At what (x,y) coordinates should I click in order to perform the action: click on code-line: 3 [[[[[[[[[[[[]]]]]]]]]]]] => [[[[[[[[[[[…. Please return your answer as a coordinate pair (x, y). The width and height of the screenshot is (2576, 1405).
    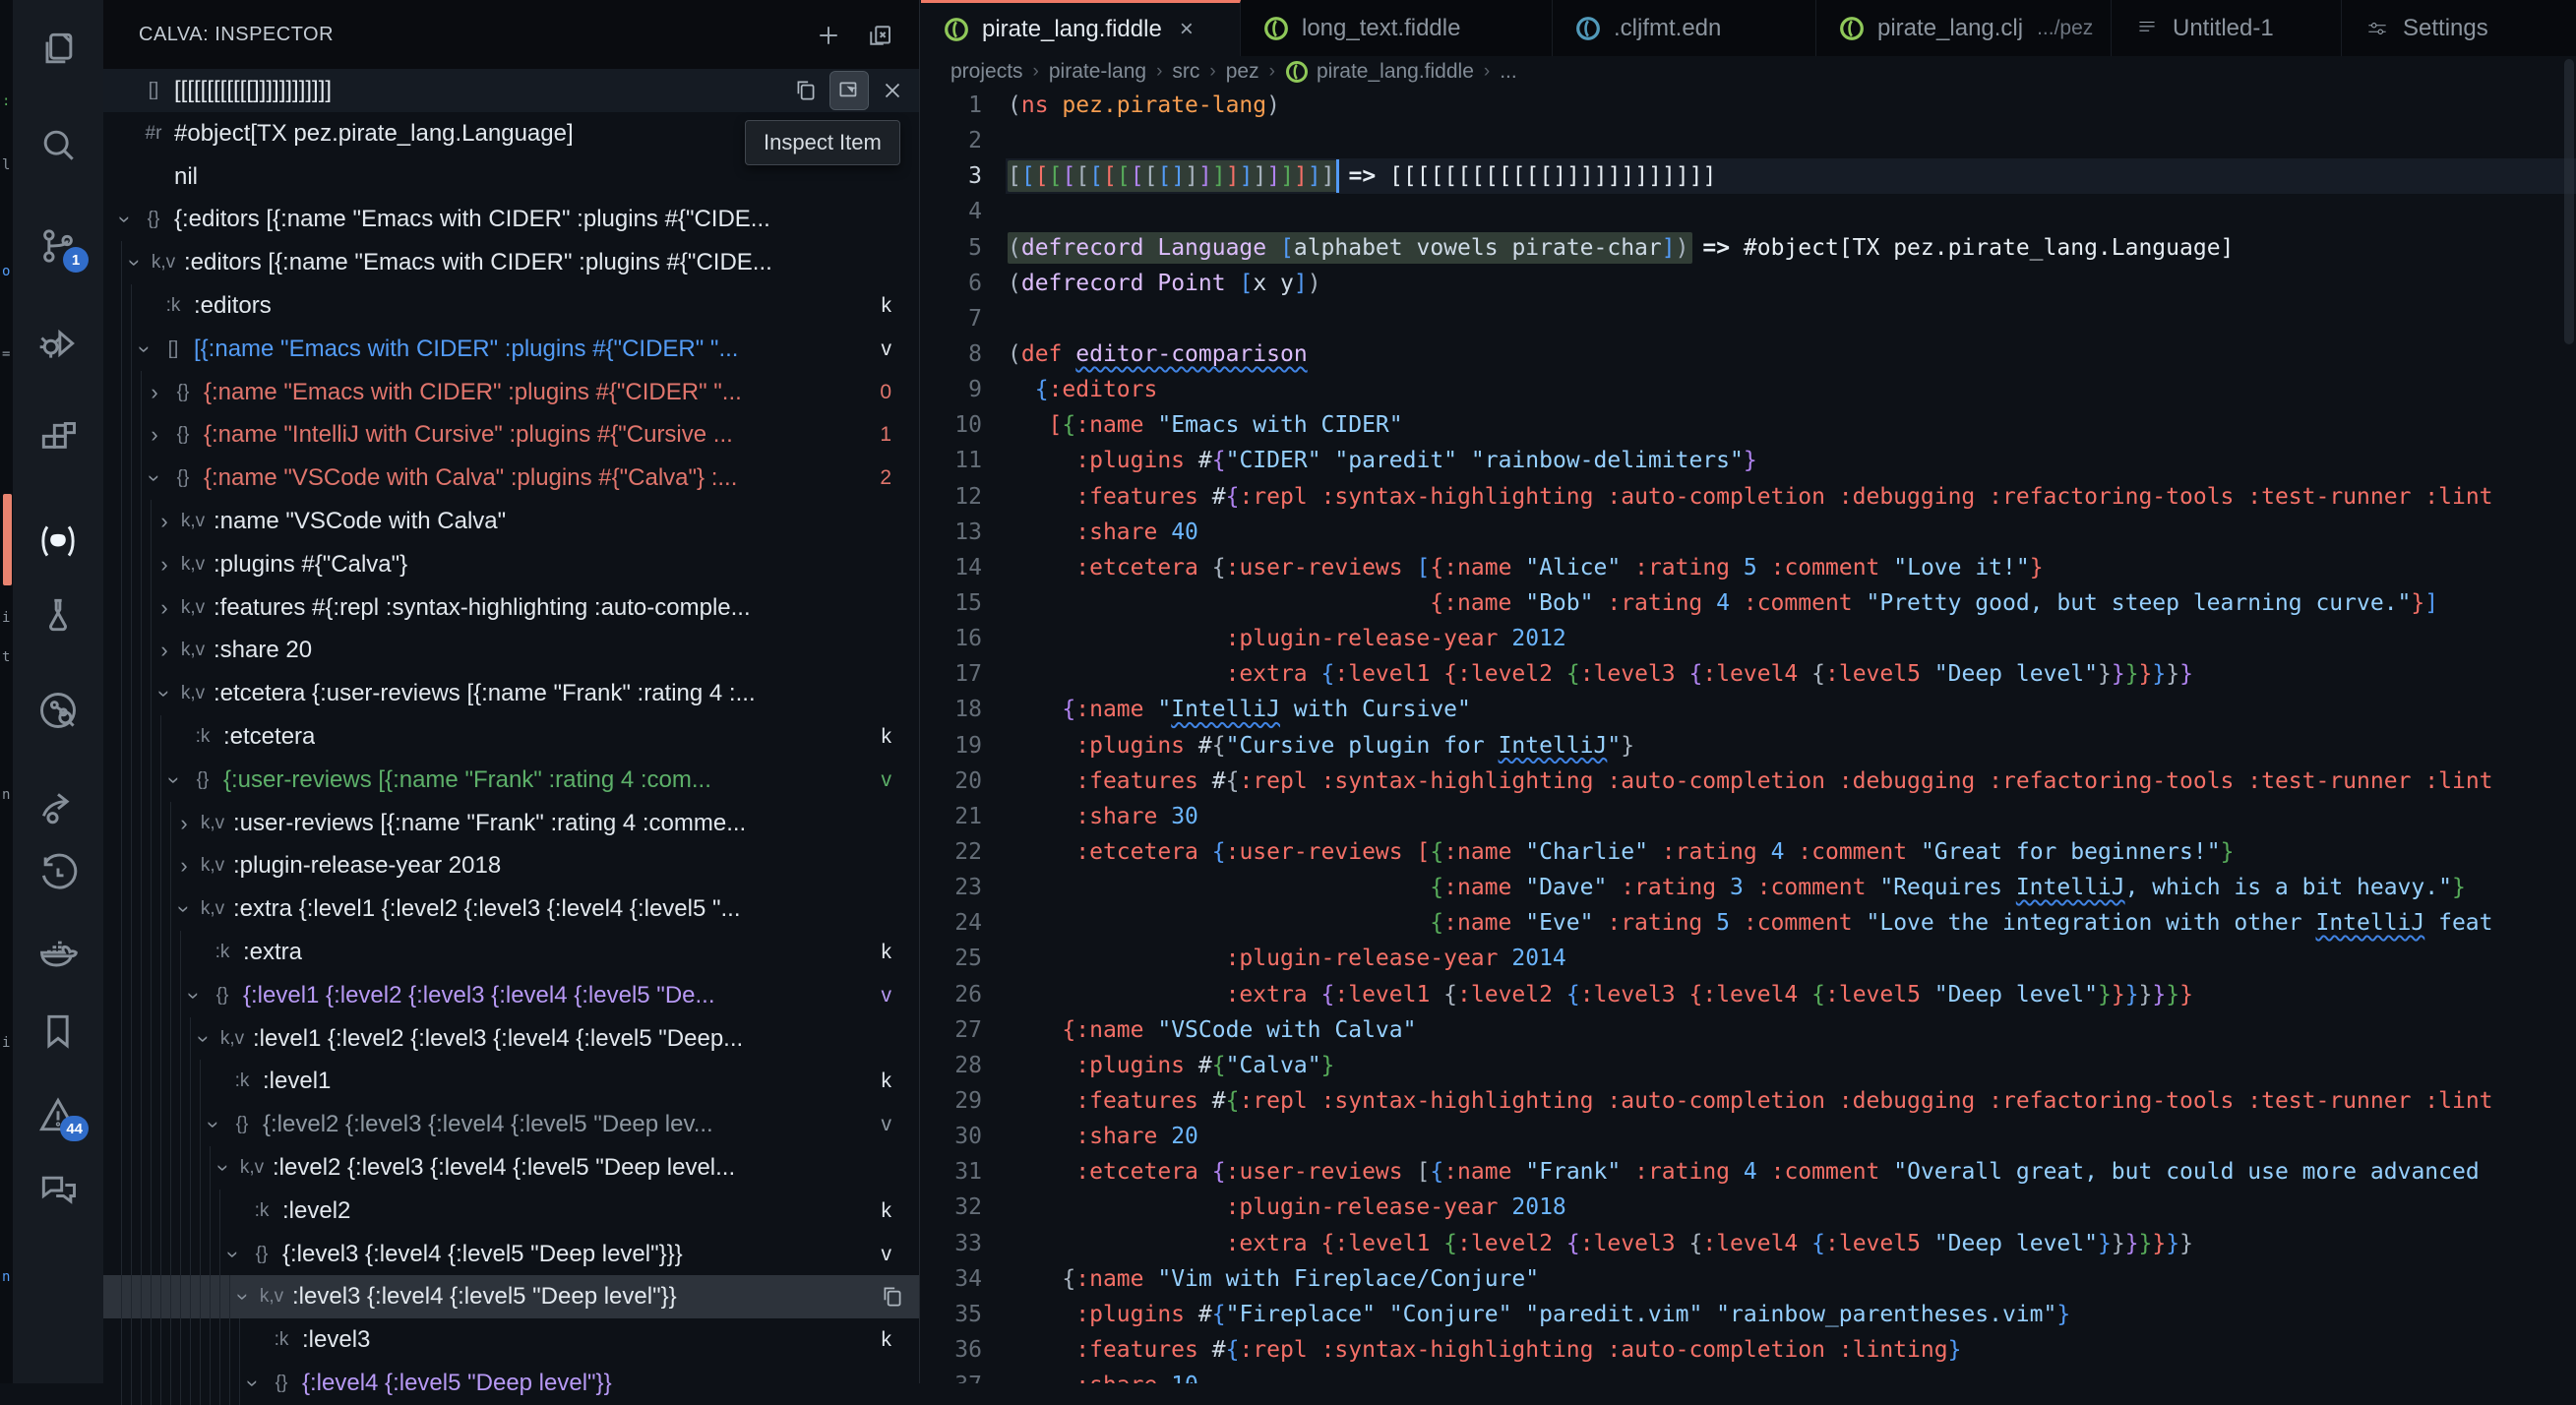
    Looking at the image, I should click on (1748, 176).